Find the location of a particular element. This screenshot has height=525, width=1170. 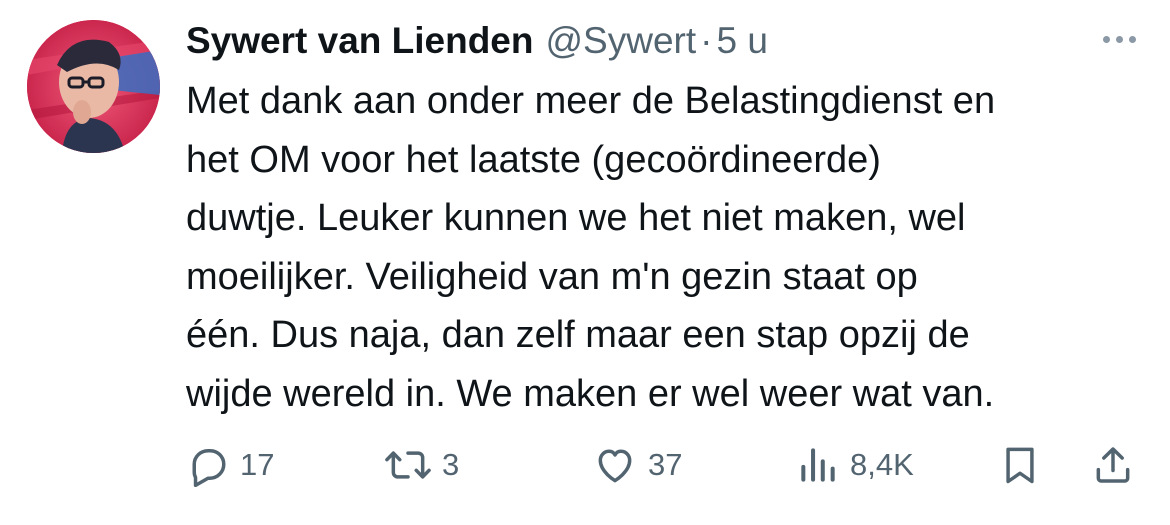

bookmark-button is located at coordinates (1020, 465).